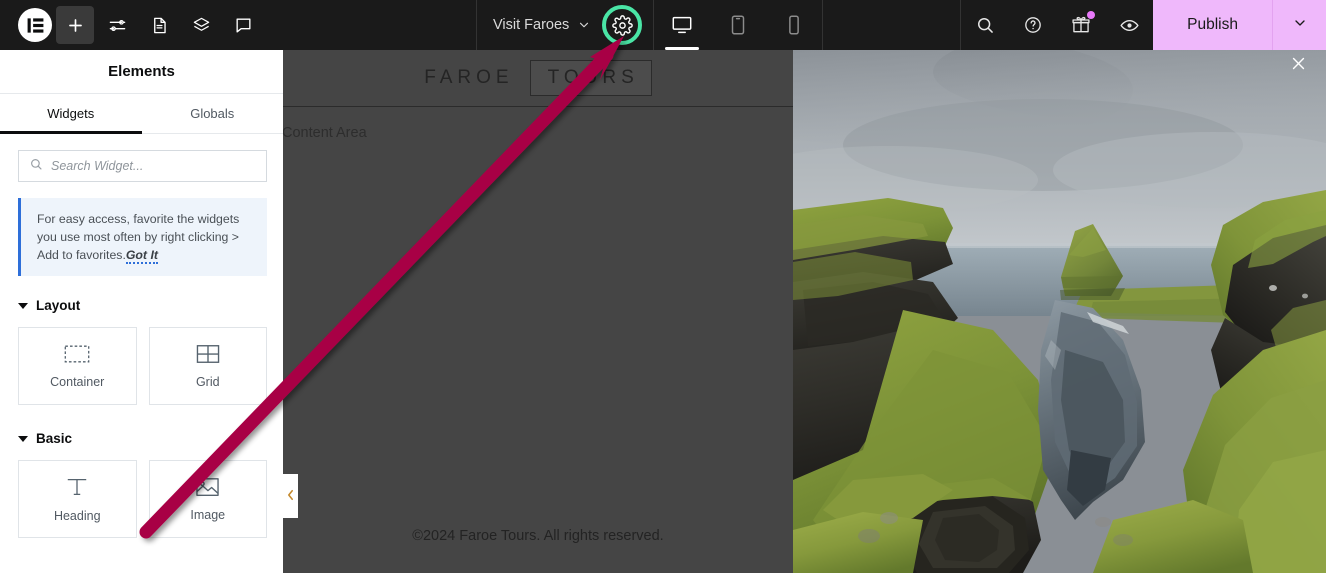  What do you see at coordinates (77, 354) in the screenshot?
I see `container-icon` at bounding box center [77, 354].